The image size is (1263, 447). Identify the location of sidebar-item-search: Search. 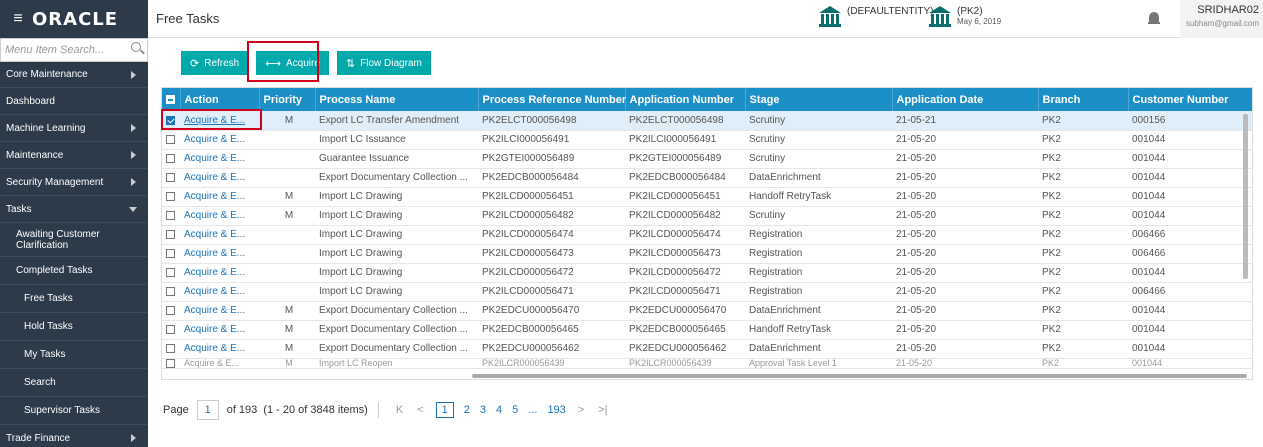
(74, 383).